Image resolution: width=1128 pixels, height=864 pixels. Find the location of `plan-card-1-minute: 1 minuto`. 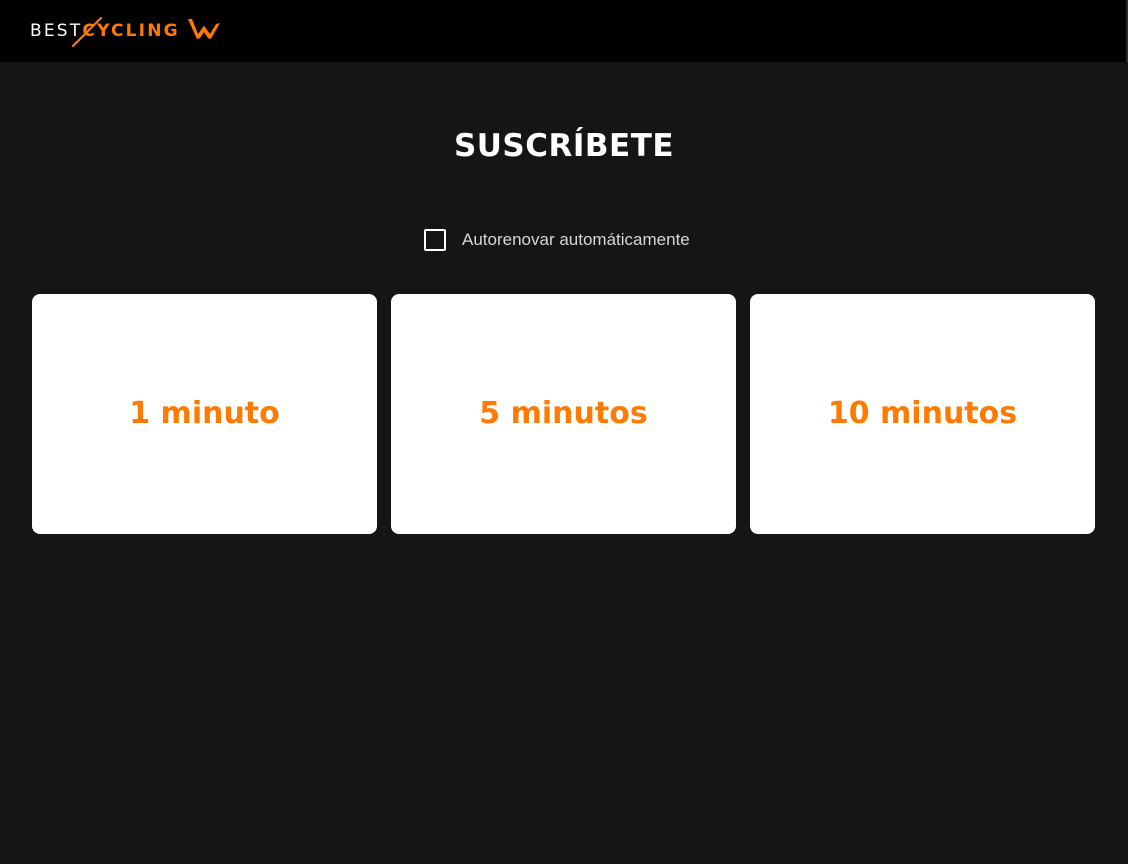

plan-card-1-minute: 1 minuto is located at coordinates (204, 414).